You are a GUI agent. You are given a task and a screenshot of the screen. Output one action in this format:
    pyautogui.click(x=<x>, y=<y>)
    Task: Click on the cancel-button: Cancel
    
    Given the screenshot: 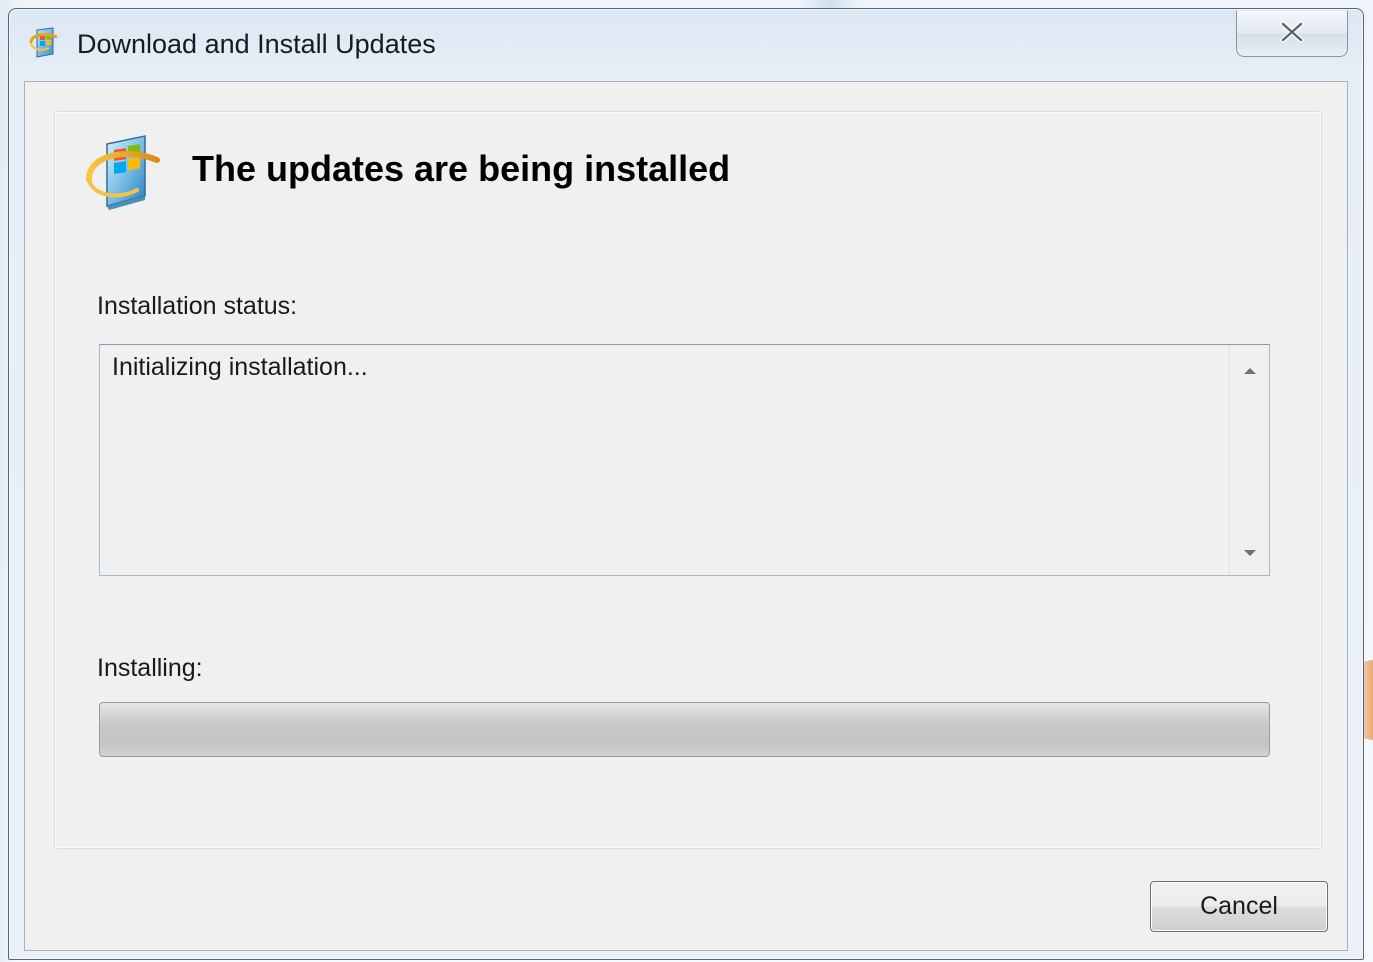 What is the action you would take?
    pyautogui.click(x=1239, y=906)
    